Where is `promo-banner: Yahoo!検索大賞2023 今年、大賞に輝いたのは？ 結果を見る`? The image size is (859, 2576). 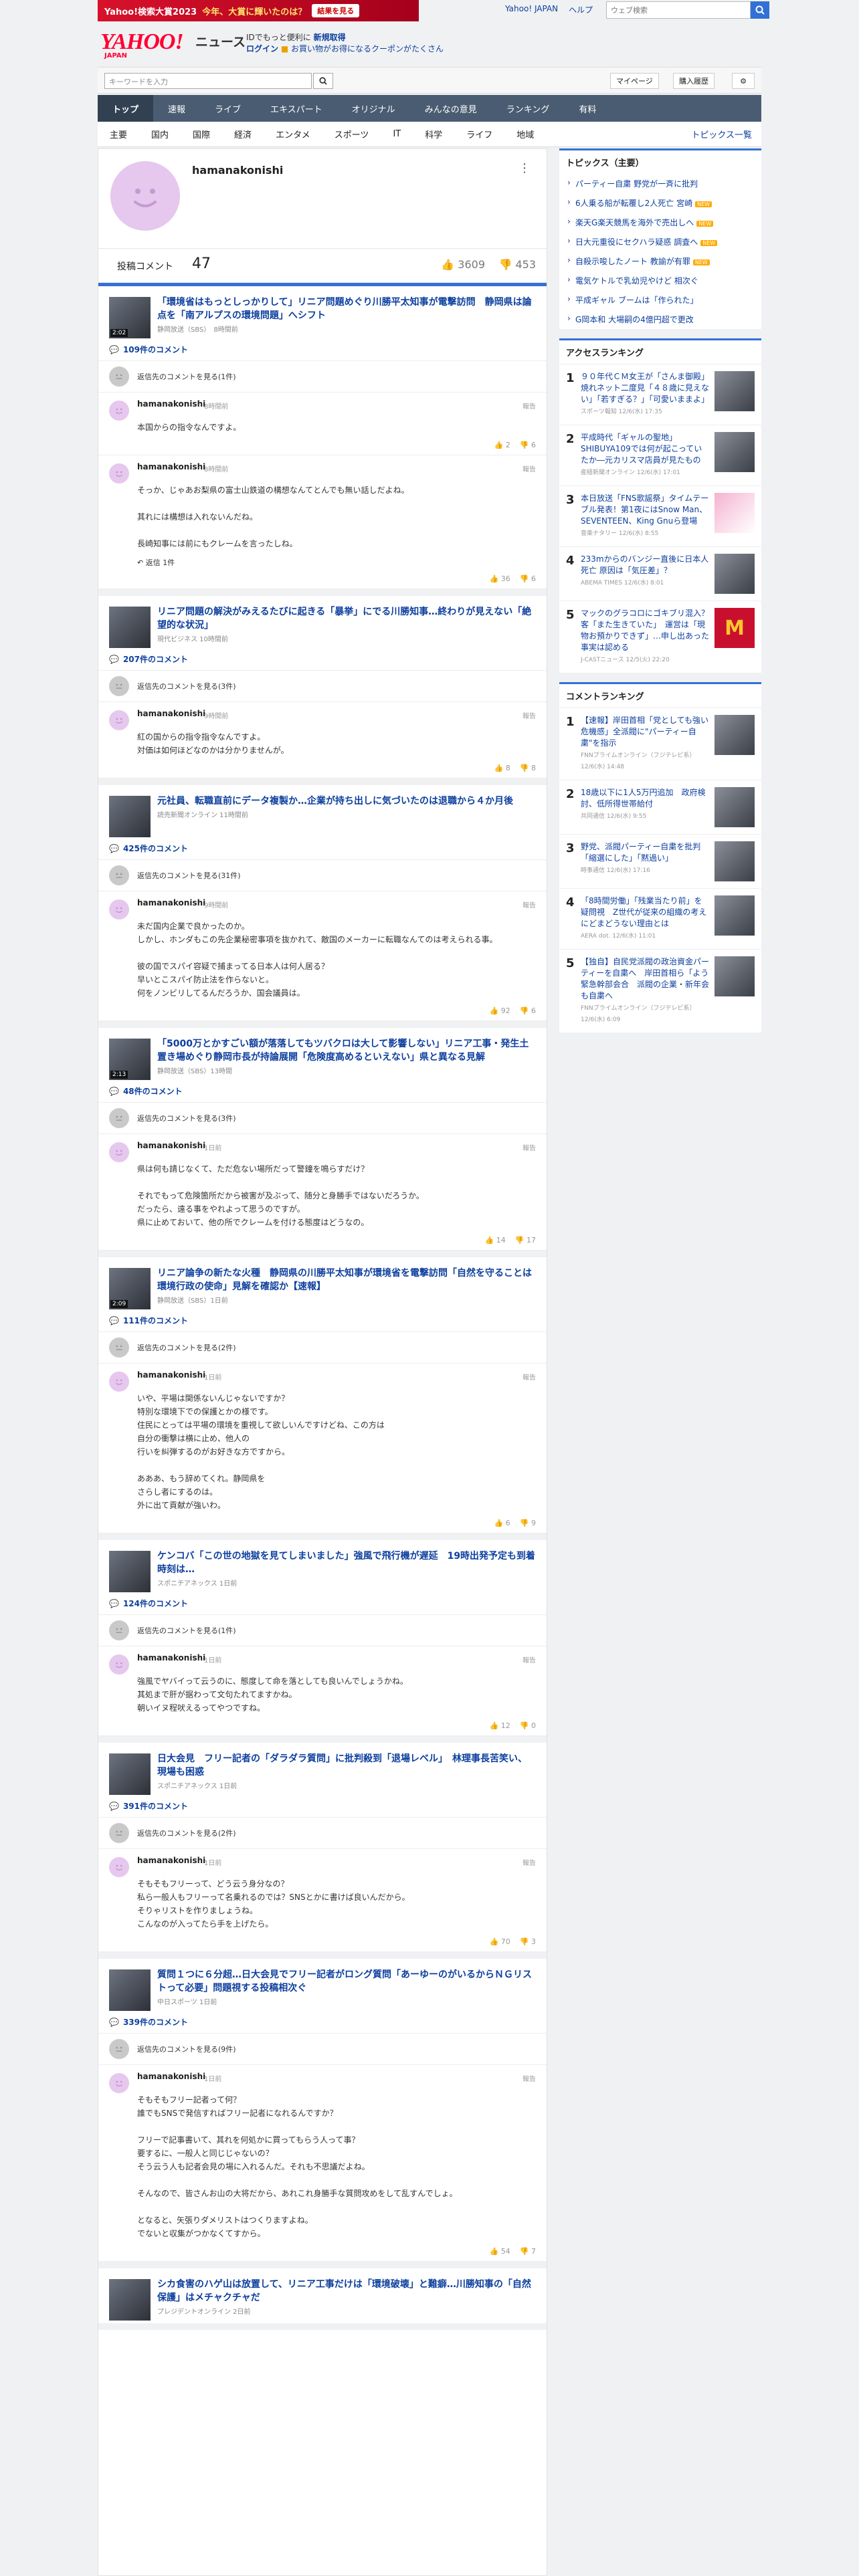
promo-banner: Yahoo!検索大賞2023 今年、大賞に輝いたのは？ 結果を見る is located at coordinates (258, 10).